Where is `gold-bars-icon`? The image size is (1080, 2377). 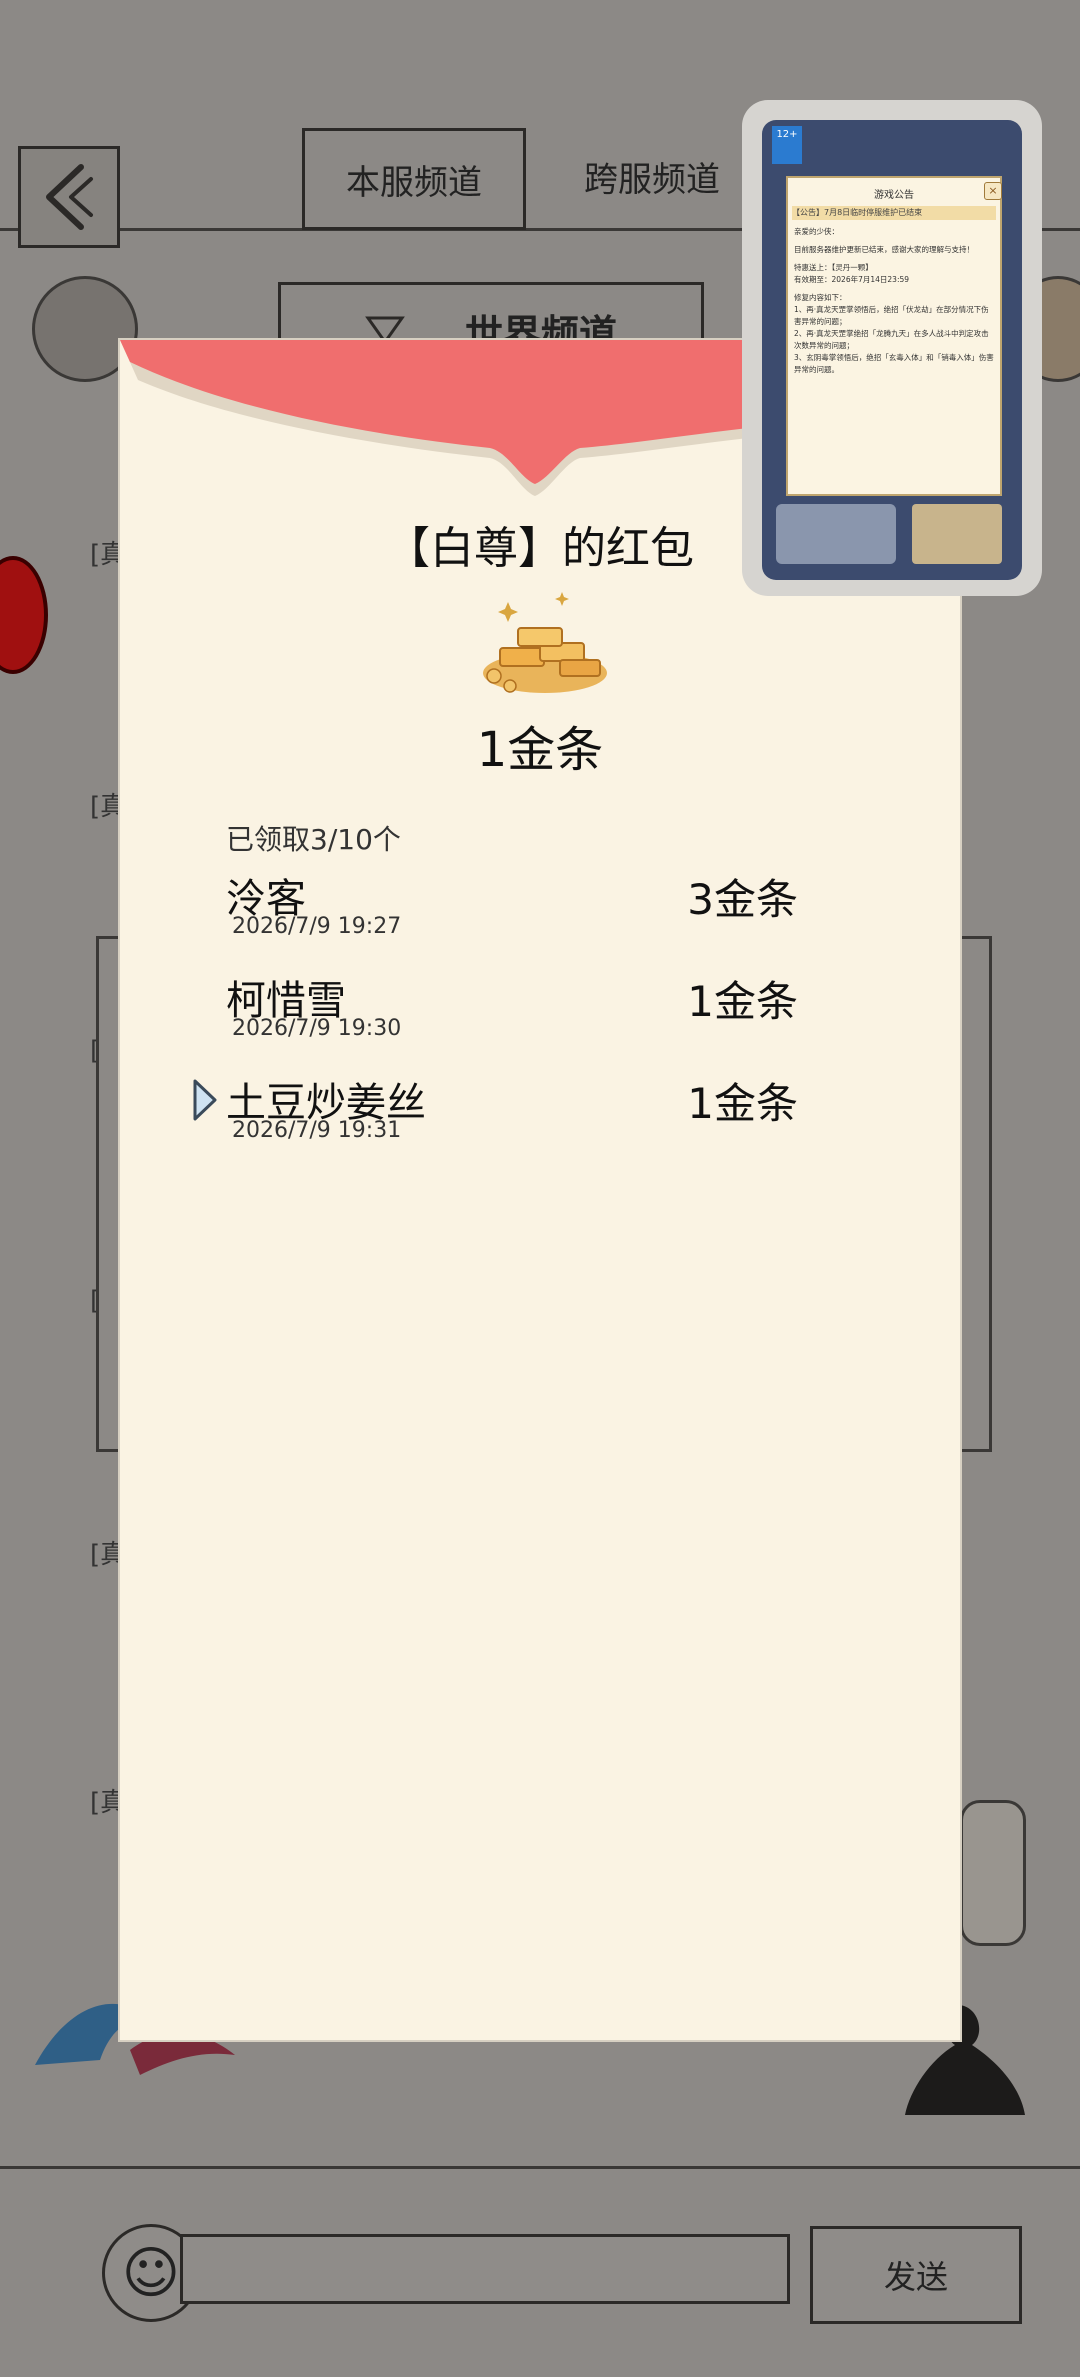 gold-bars-icon is located at coordinates (545, 642).